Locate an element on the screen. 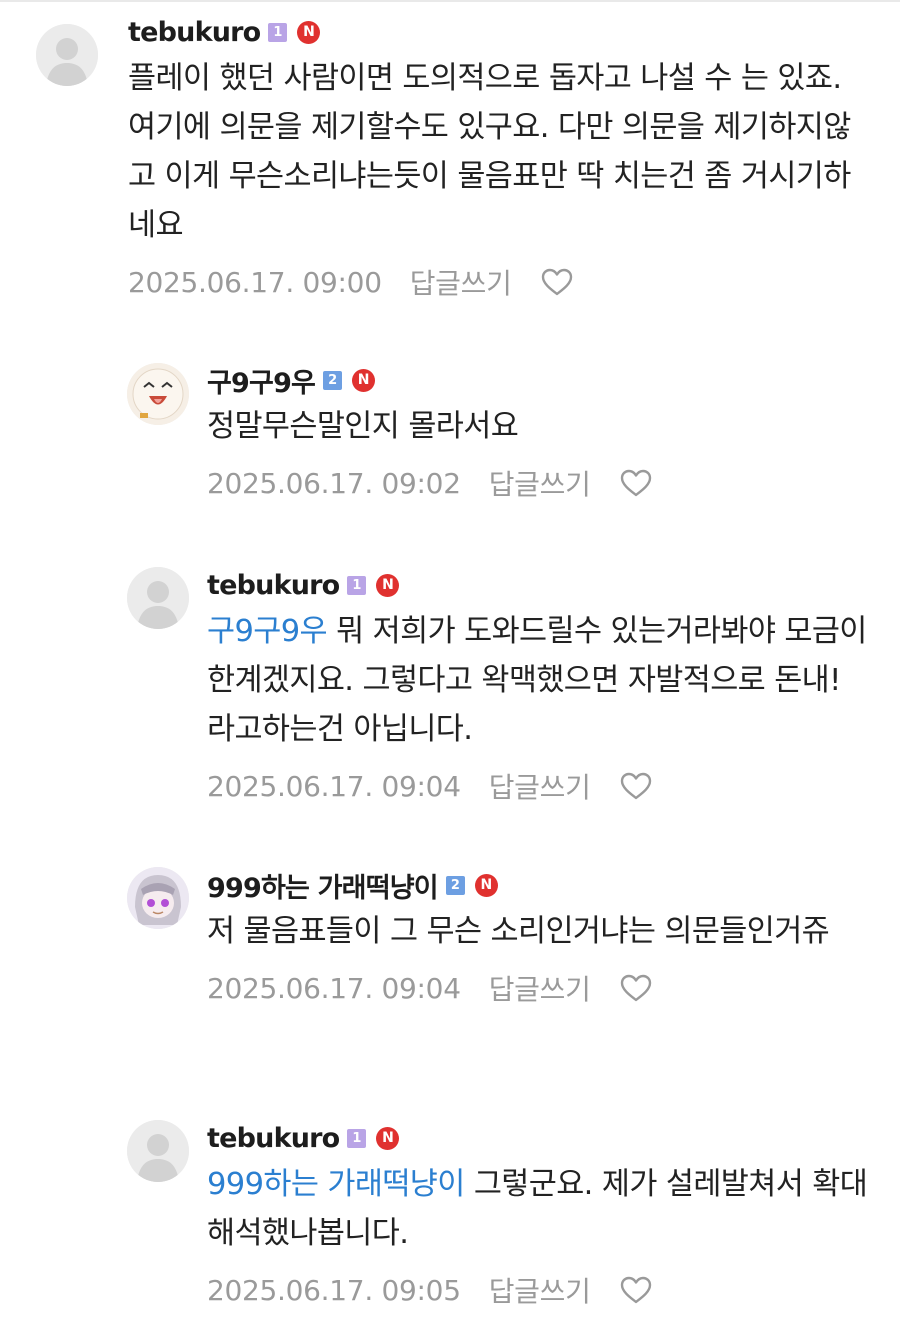 This screenshot has width=900, height=1338. mention-link: 999하는 가래떡냥이 is located at coordinates (336, 1184).